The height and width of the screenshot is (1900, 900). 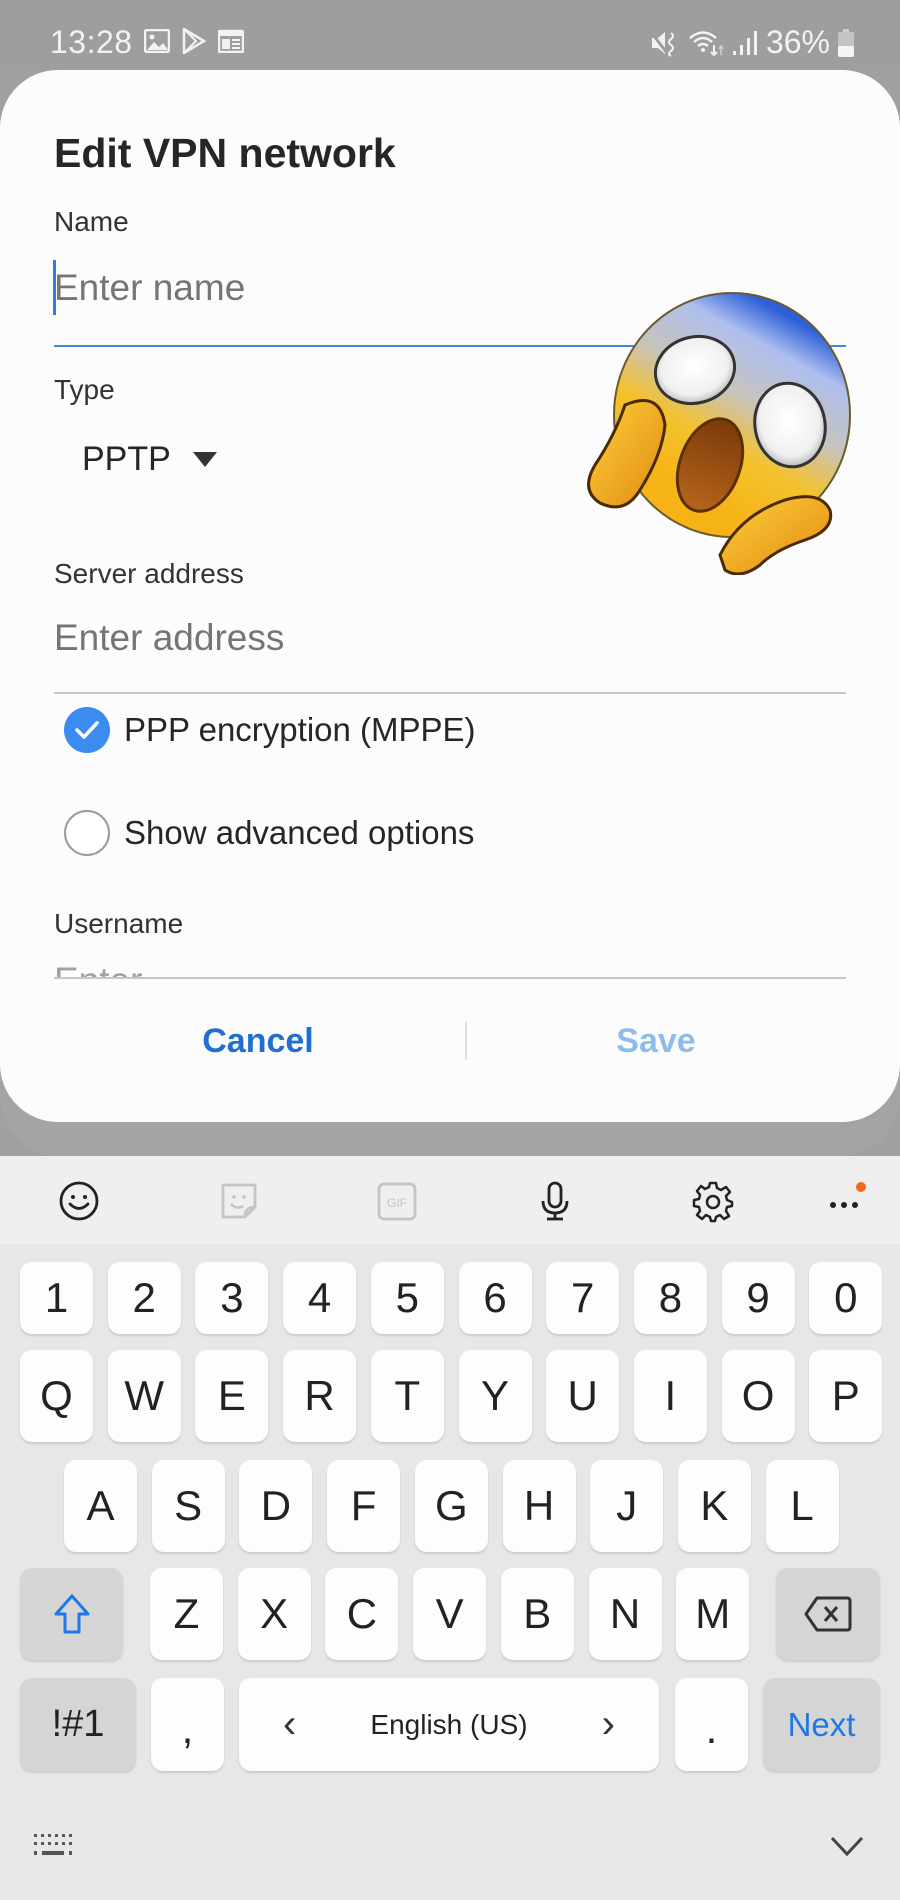 I want to click on key-j: J, so click(x=627, y=1506).